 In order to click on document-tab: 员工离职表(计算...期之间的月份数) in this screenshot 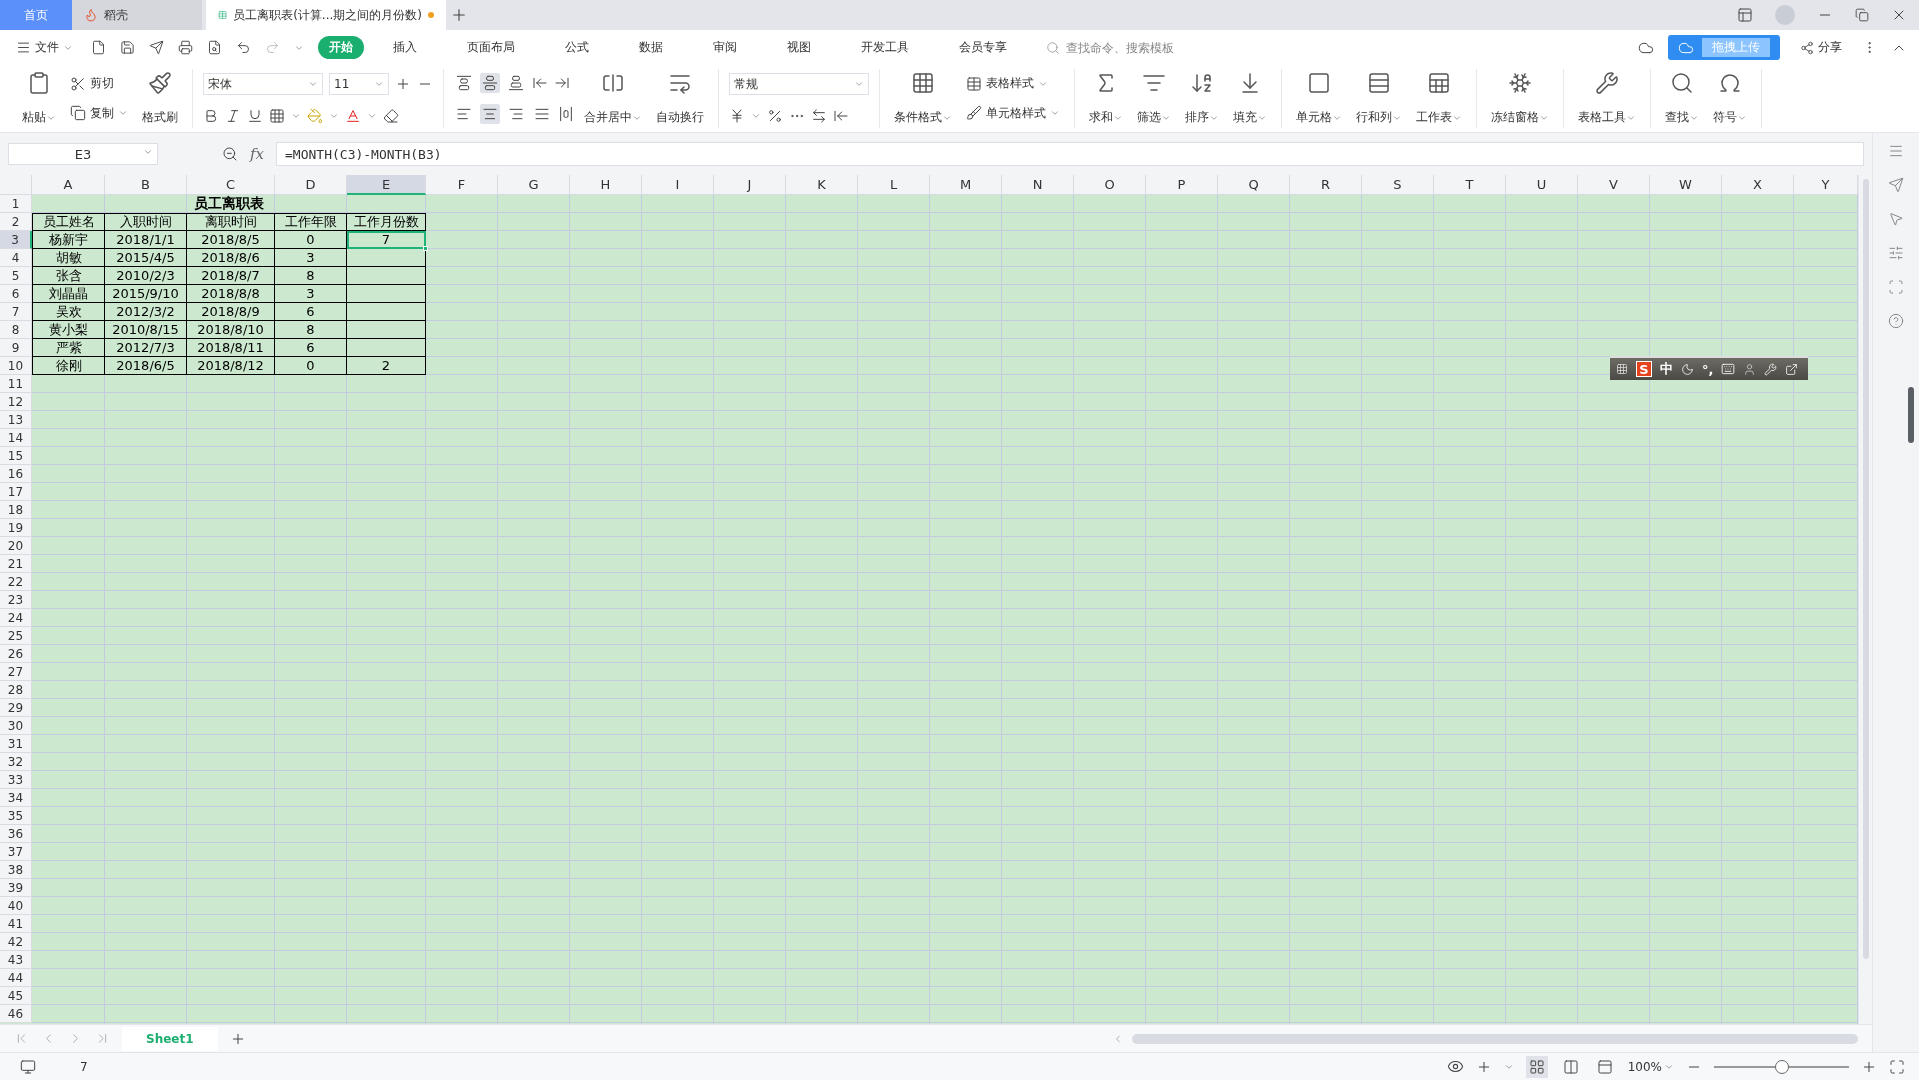, I will do `click(326, 15)`.